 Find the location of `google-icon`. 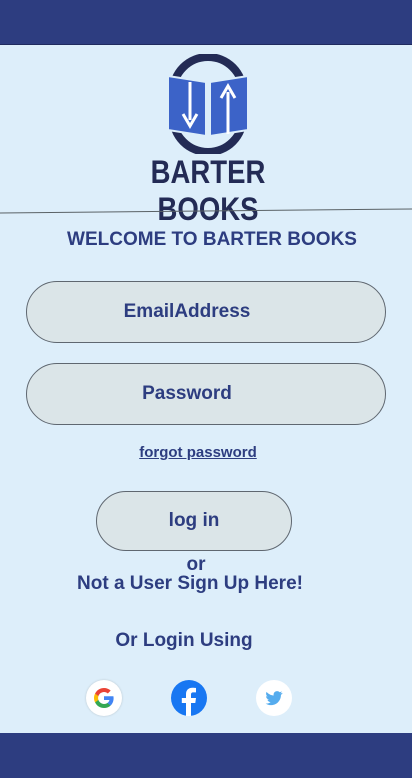

google-icon is located at coordinates (104, 698).